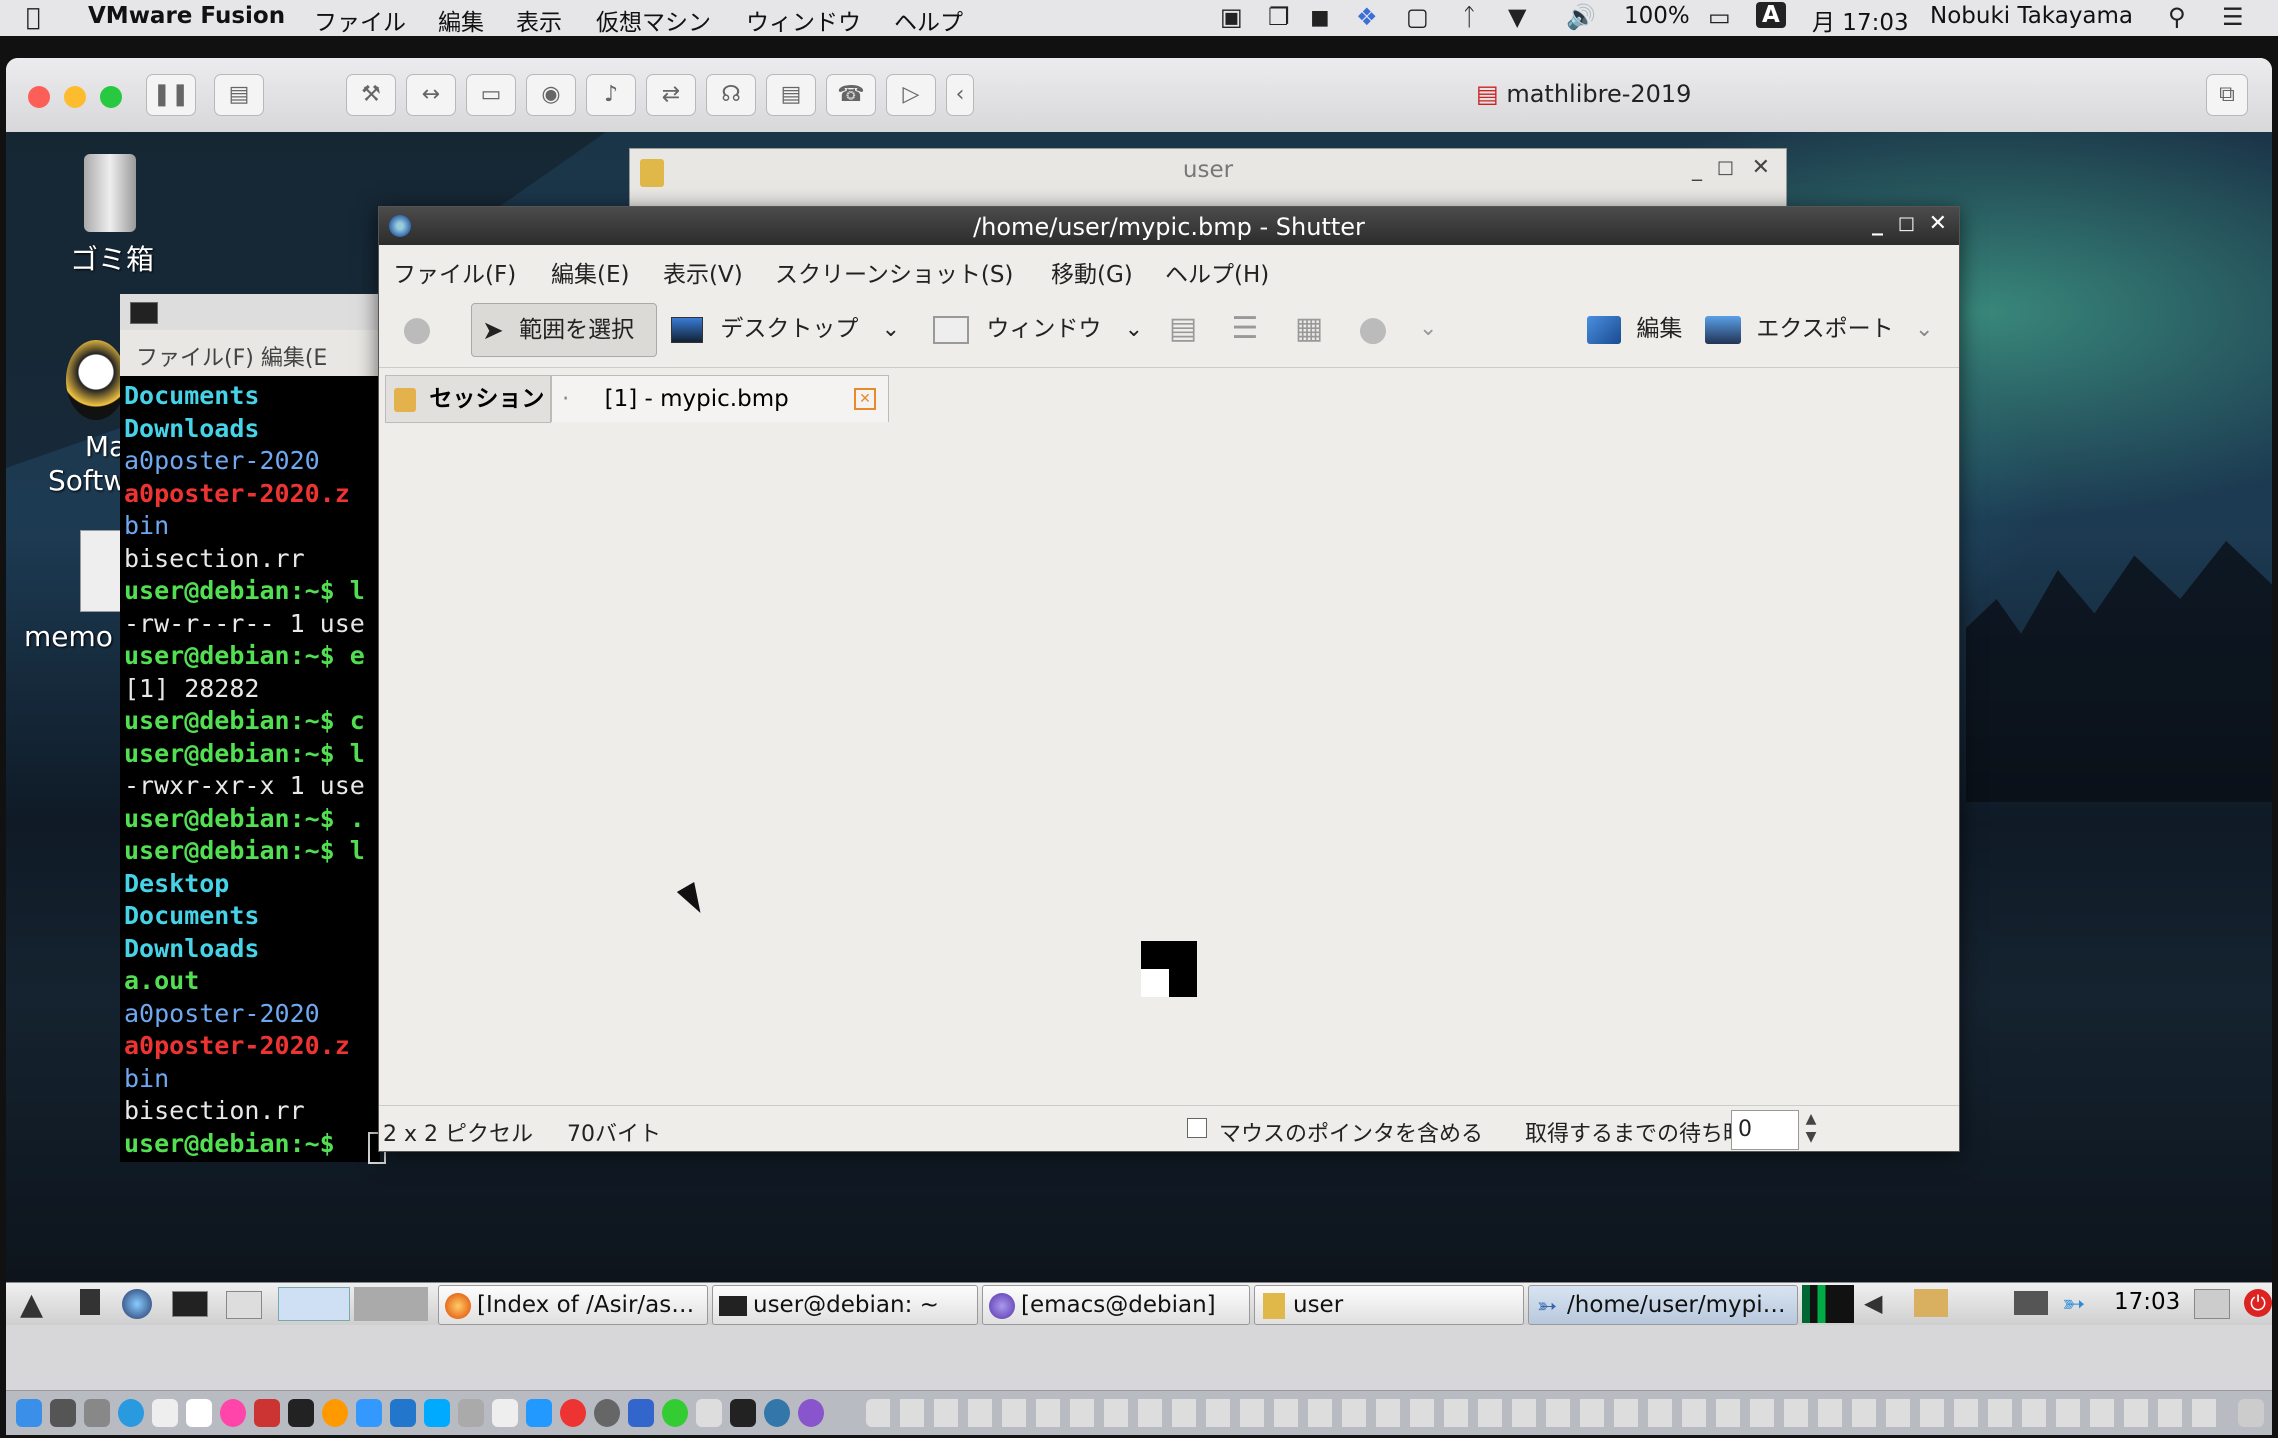 This screenshot has height=1438, width=2278. Describe the element at coordinates (1389, 1305) in the screenshot. I see `task-user-folder: user` at that location.